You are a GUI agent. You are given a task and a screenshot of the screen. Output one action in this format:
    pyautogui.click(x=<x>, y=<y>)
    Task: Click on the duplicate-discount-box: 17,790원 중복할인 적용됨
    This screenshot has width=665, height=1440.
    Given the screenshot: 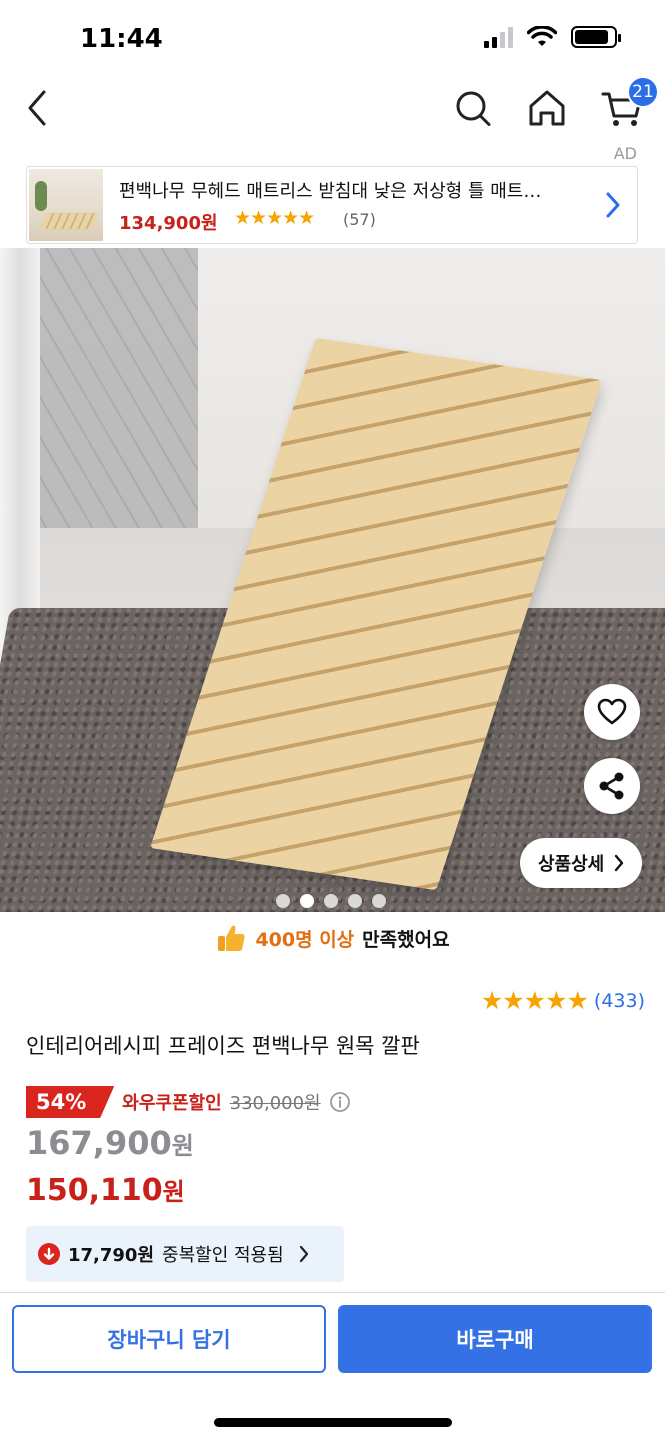 What is the action you would take?
    pyautogui.click(x=185, y=1254)
    